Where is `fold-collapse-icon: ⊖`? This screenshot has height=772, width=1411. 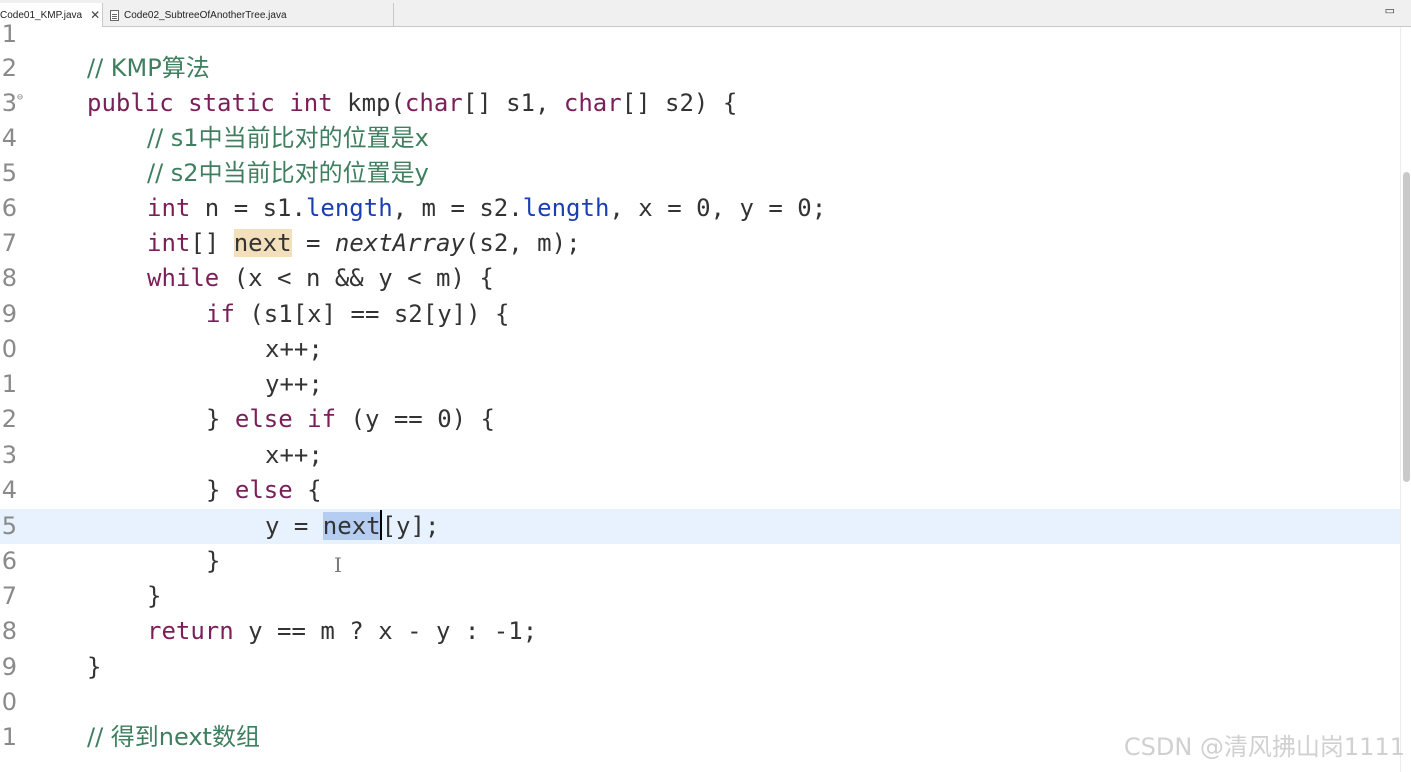 fold-collapse-icon: ⊖ is located at coordinates (20, 97).